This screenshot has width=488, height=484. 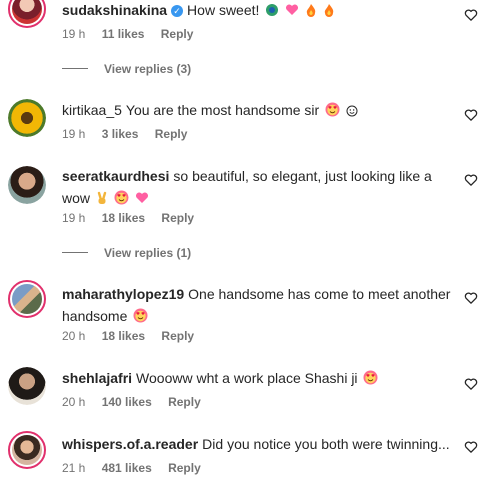 I want to click on comment-text: You are the most handsome sir, so click(x=222, y=110).